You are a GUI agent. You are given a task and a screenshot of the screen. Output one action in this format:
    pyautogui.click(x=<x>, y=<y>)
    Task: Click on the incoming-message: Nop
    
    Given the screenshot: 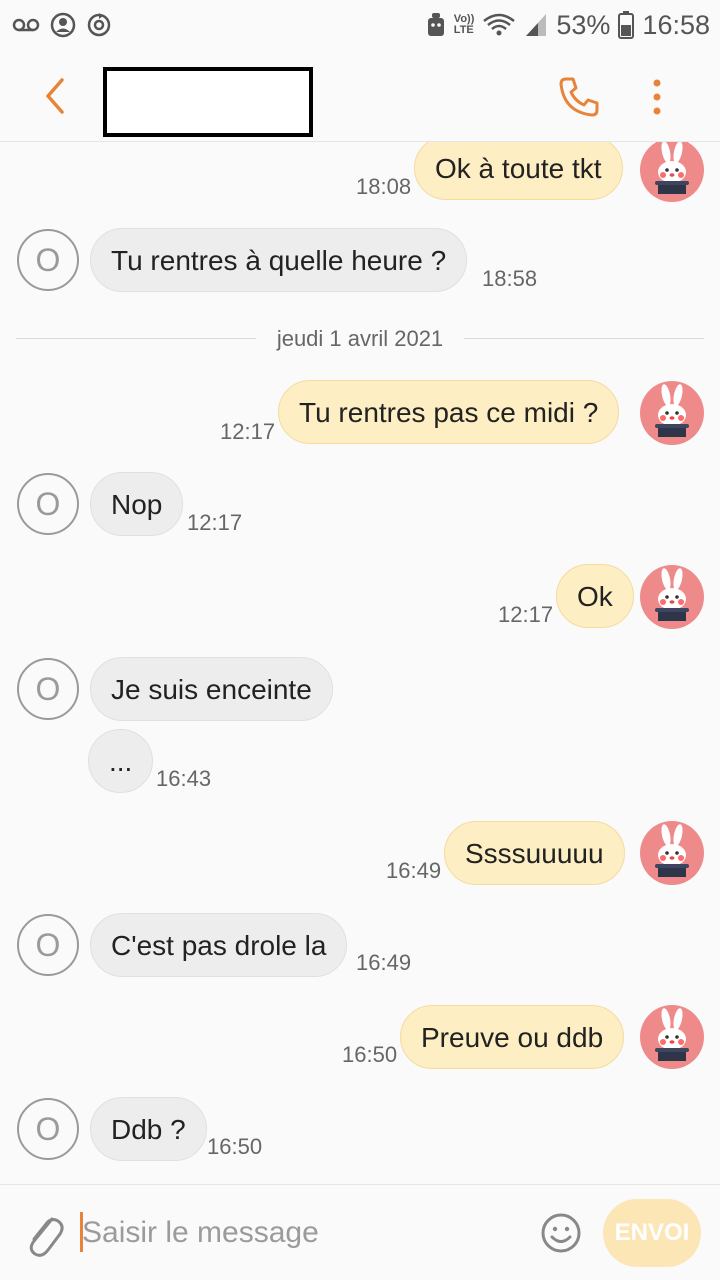 What is the action you would take?
    pyautogui.click(x=137, y=504)
    